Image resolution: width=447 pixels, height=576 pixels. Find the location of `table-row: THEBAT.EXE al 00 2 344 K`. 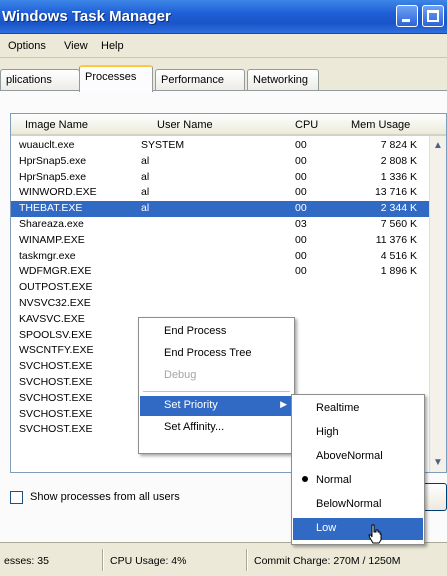

table-row: THEBAT.EXE al 00 2 344 K is located at coordinates (221, 209).